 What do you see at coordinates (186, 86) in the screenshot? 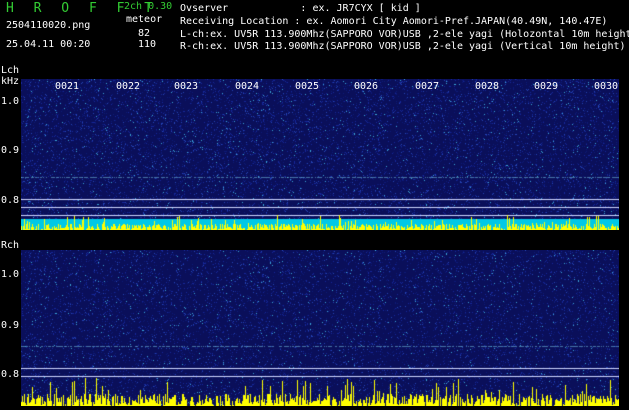
I see `time-label-0023: 0023` at bounding box center [186, 86].